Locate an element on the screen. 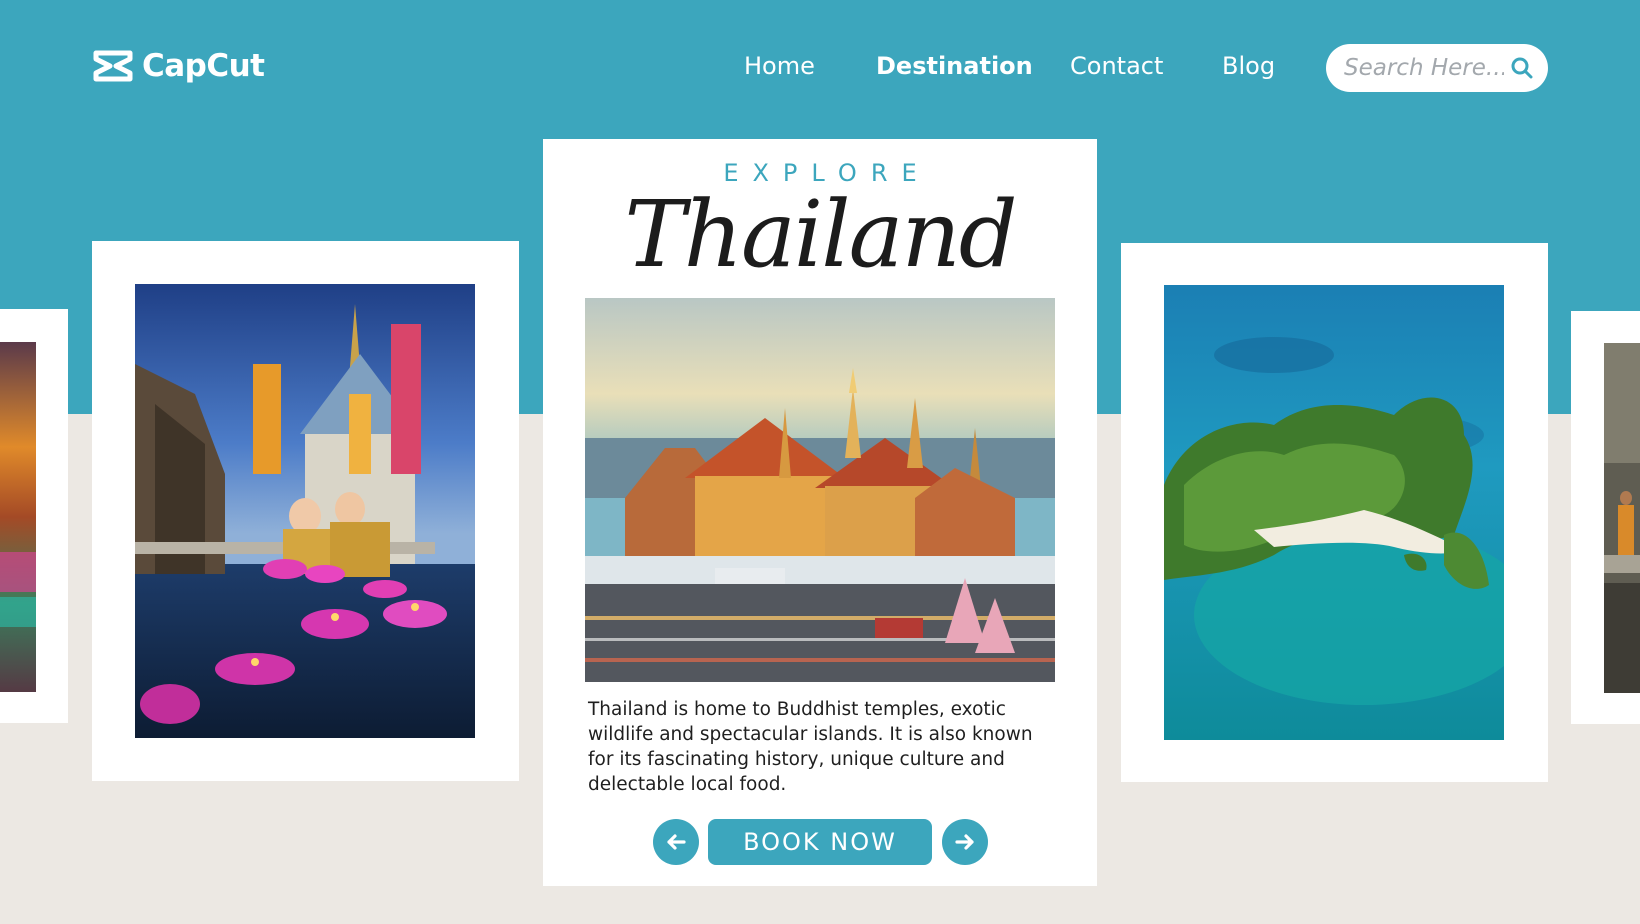 This screenshot has height=924, width=1640. brand-name: CapCut is located at coordinates (203, 66).